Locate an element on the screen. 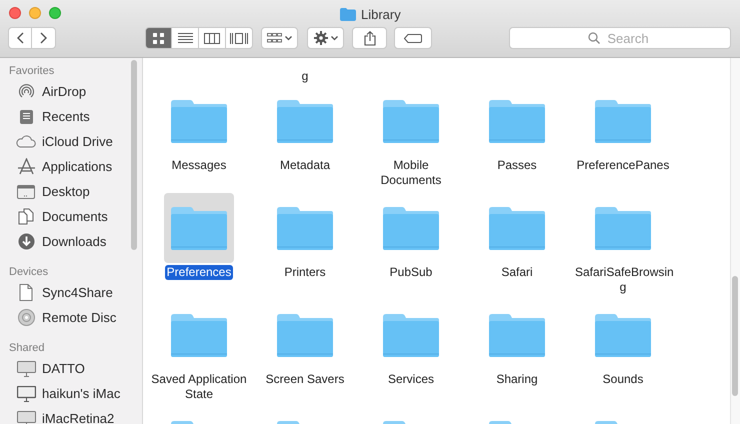 The width and height of the screenshot is (740, 424). sidebar-item: Desktop is located at coordinates (45, 191).